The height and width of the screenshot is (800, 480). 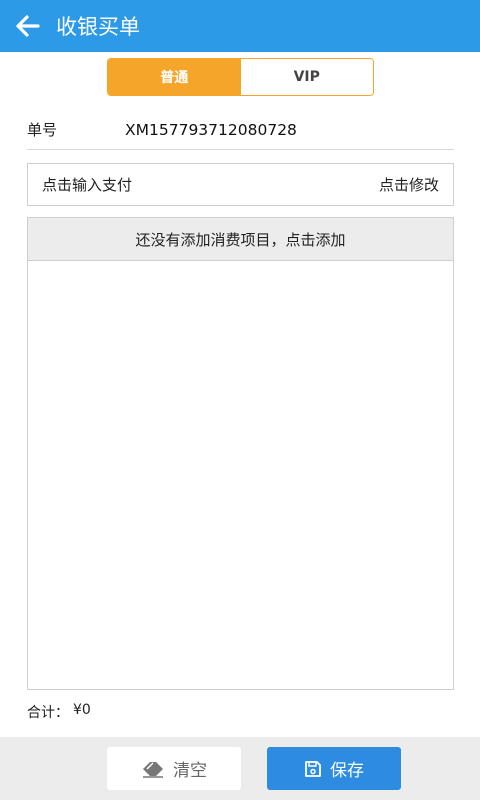 I want to click on order-number-row: 单号 XM157793712080728, so click(x=240, y=130).